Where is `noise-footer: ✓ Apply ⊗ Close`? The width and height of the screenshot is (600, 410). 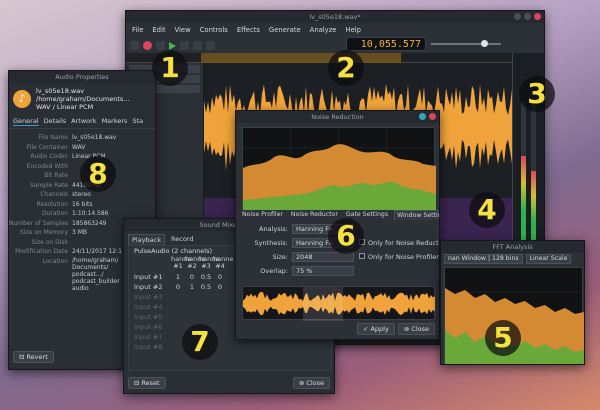
noise-footer: ✓ Apply ⊗ Close is located at coordinates (396, 329).